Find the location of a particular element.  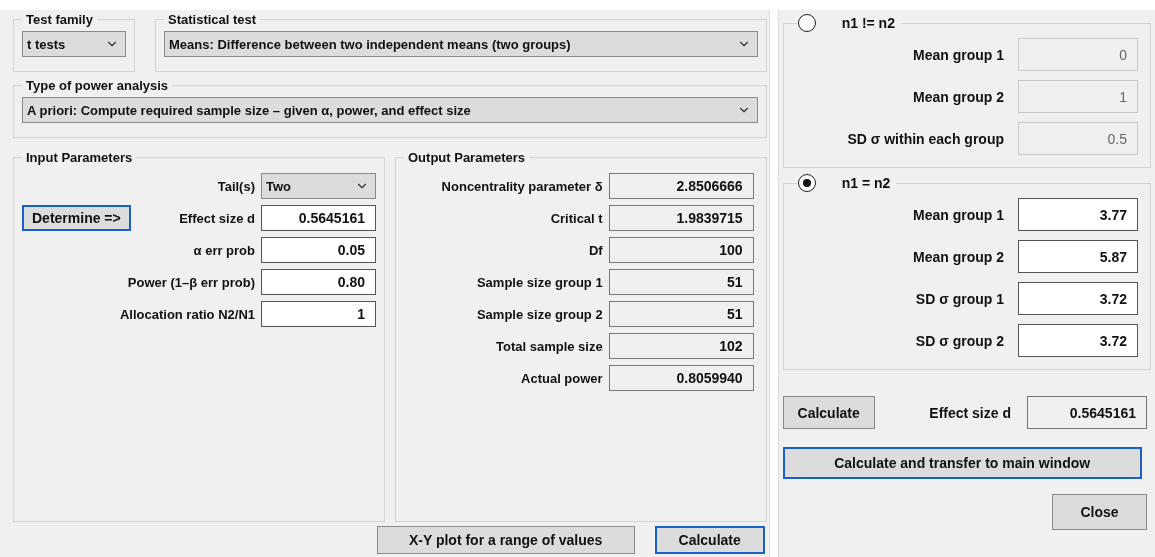

input-field: 5.87 is located at coordinates (1078, 256).